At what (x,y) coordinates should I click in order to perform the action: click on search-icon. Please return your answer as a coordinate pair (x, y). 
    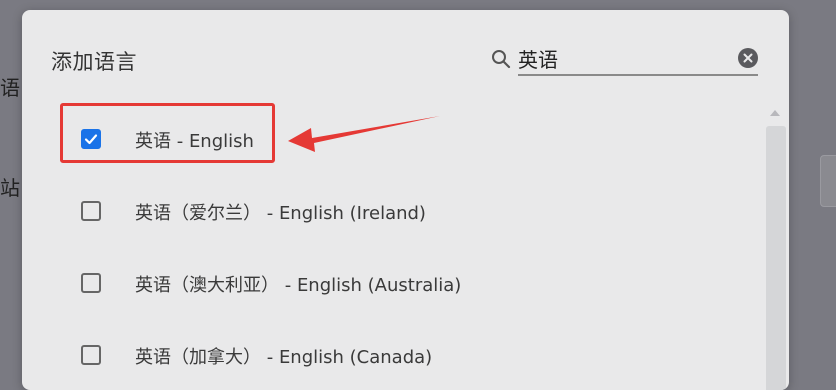
    Looking at the image, I should click on (501, 59).